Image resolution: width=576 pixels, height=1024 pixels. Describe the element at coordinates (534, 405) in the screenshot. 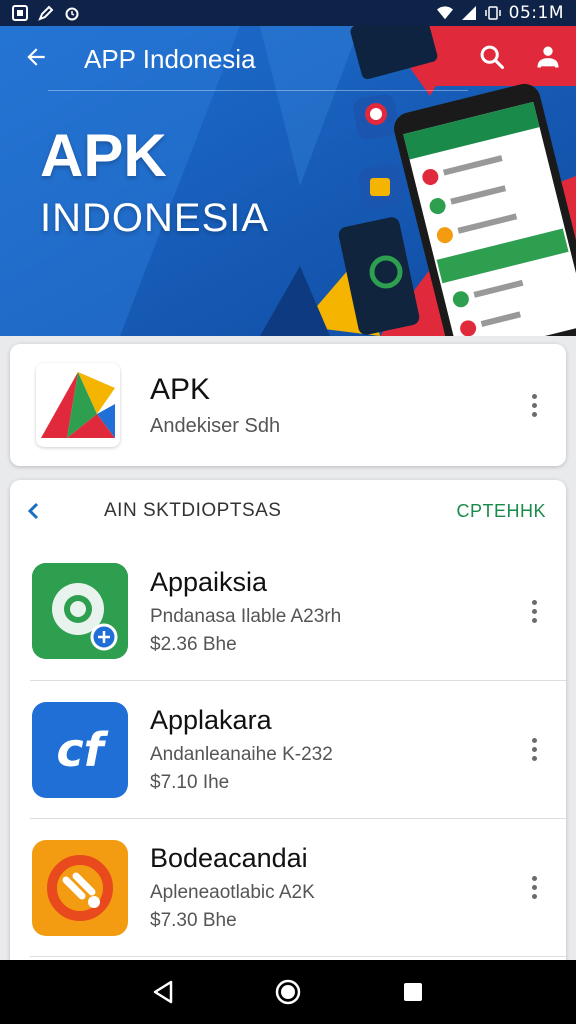

I see `featured-more-options-button` at that location.